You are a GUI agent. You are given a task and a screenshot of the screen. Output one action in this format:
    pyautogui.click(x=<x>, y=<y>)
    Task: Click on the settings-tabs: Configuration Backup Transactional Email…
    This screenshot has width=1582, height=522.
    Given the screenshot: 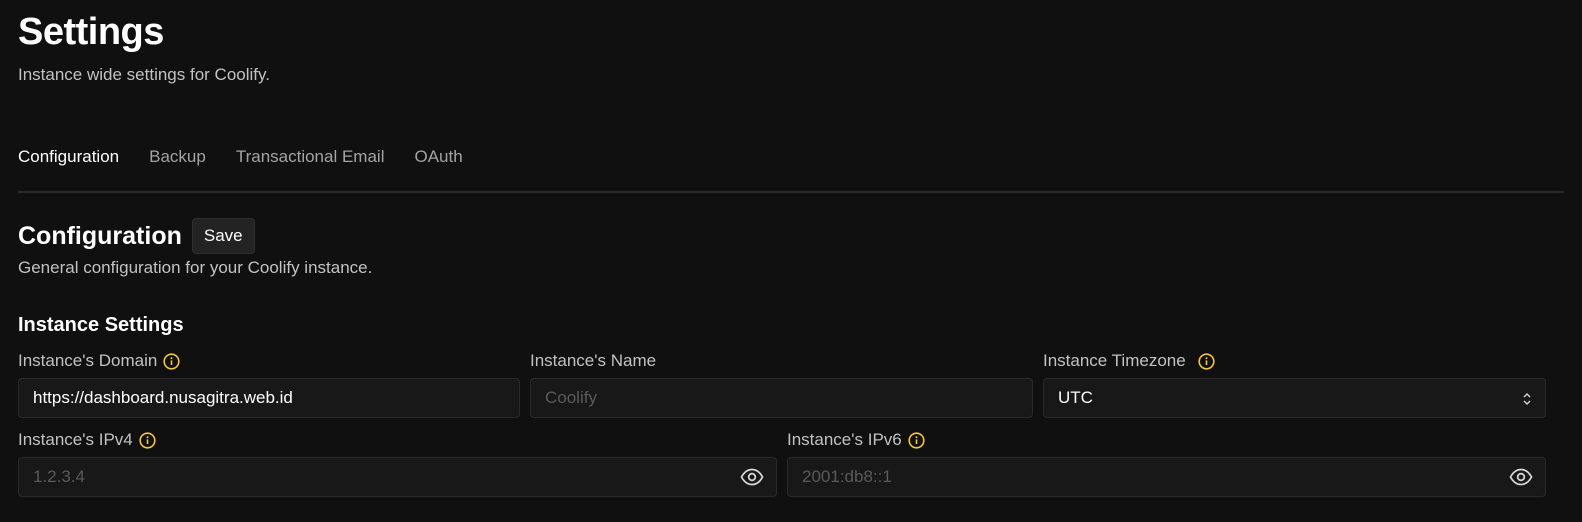 What is the action you would take?
    pyautogui.click(x=240, y=157)
    